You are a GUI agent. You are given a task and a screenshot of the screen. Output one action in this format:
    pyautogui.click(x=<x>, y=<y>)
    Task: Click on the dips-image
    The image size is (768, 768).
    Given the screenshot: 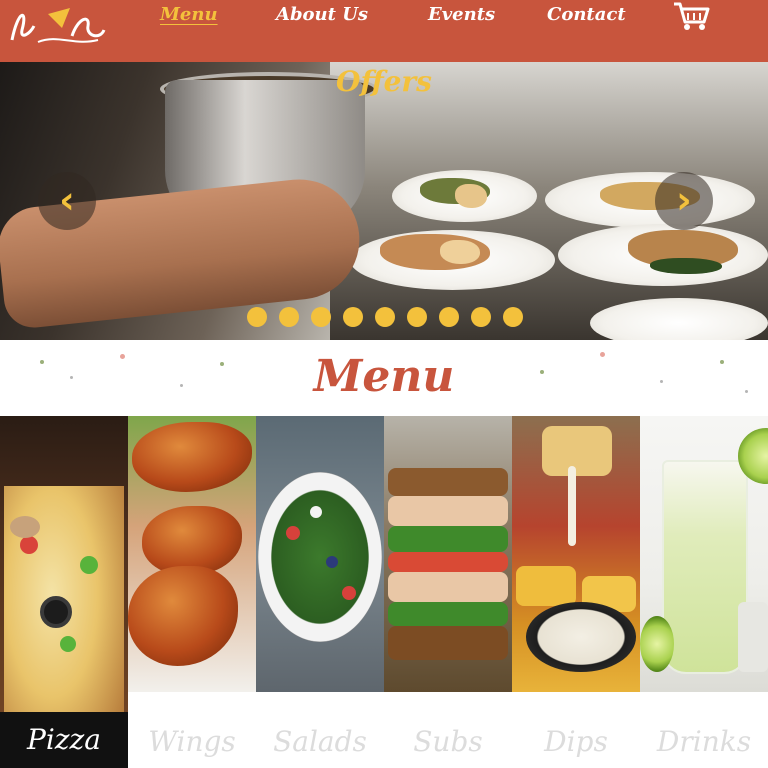 What is the action you would take?
    pyautogui.click(x=576, y=554)
    